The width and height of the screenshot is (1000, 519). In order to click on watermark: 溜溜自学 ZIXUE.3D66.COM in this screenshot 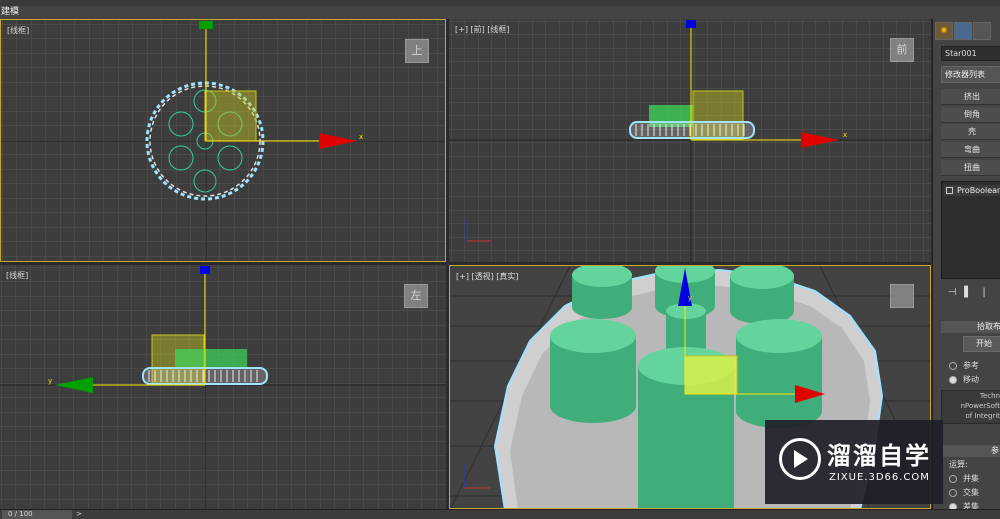, I will do `click(854, 462)`.